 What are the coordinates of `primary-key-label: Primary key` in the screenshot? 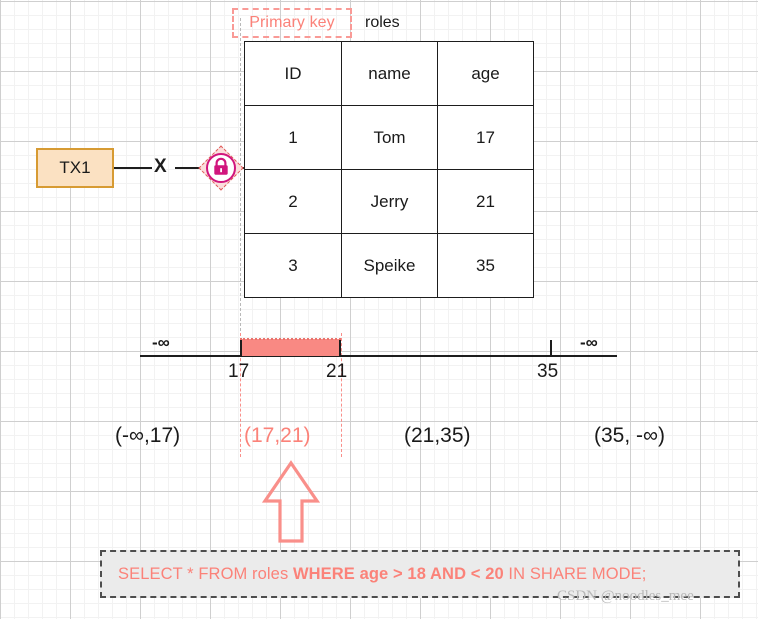 It's located at (292, 22).